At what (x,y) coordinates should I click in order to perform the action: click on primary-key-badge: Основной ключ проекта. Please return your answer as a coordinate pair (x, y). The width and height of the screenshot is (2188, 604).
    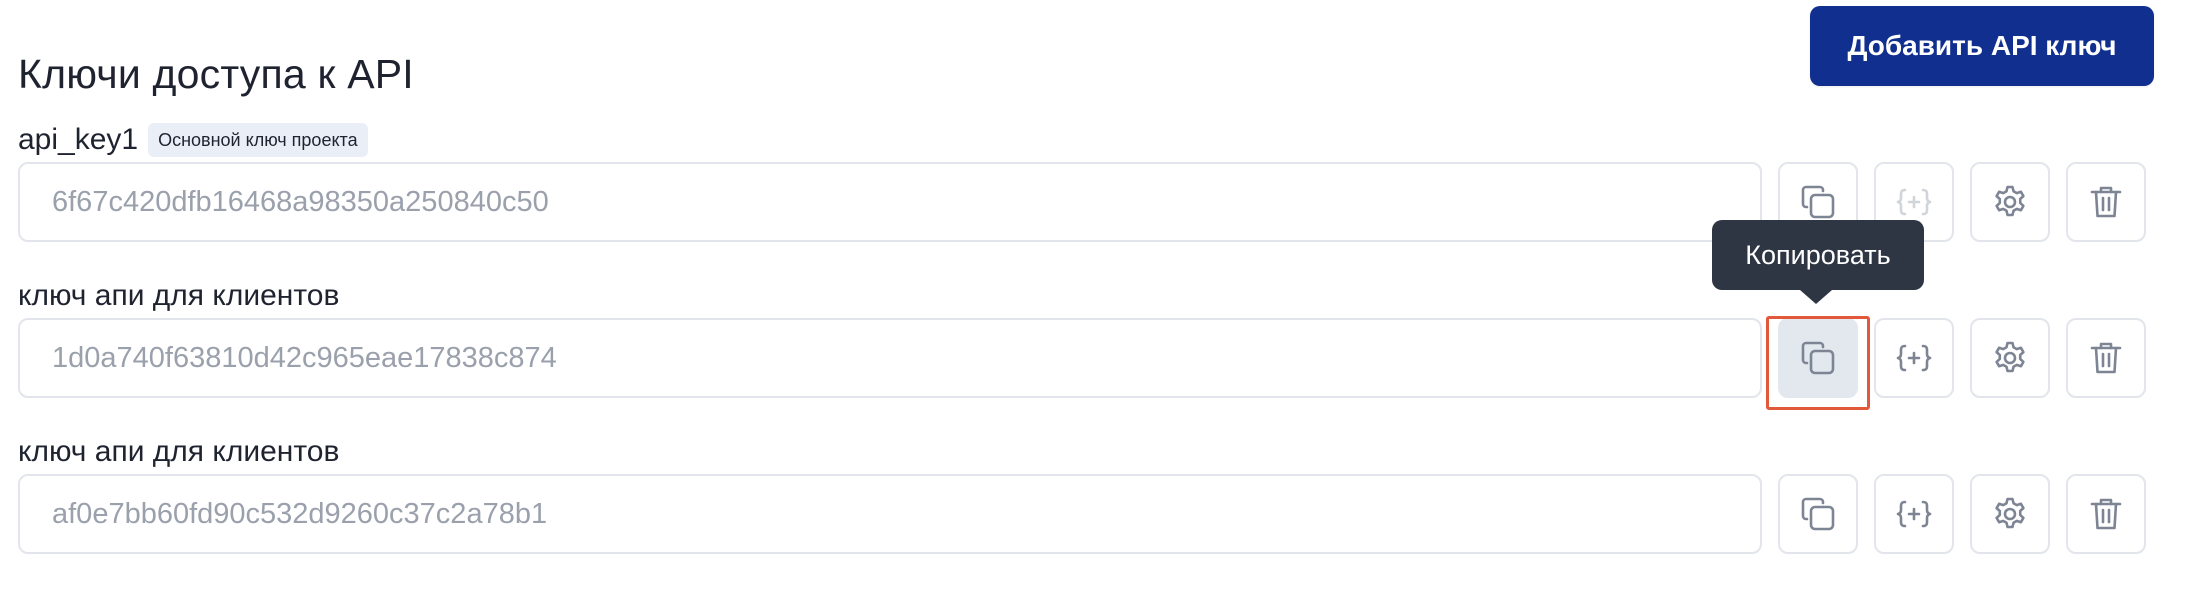
    Looking at the image, I should click on (258, 140).